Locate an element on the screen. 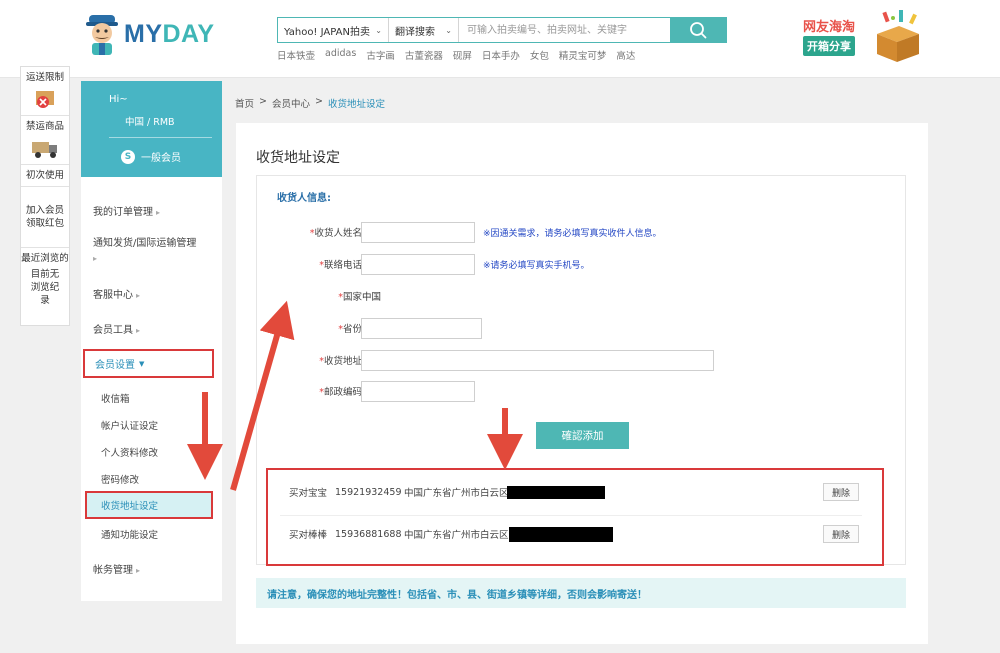 This screenshot has height=653, width=1000. banner-line1: 网友海淘 is located at coordinates (829, 27).